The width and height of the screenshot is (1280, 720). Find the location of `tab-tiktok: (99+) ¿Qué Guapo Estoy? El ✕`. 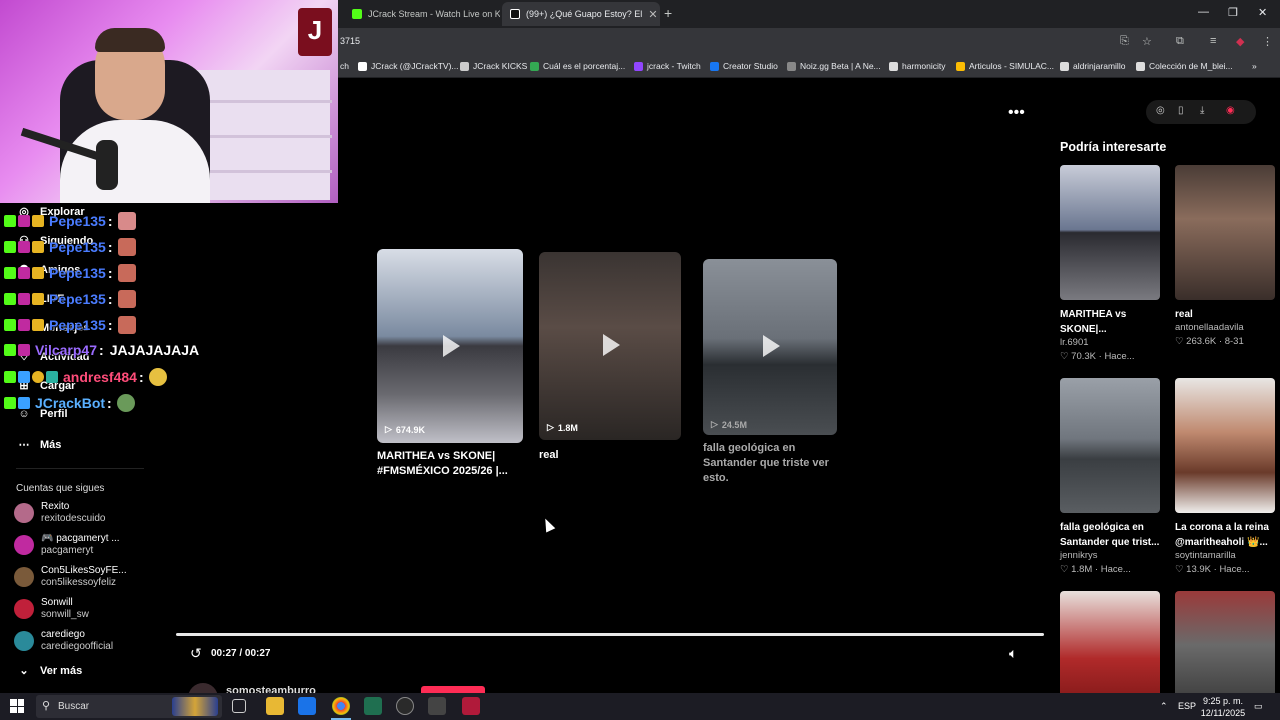

tab-tiktok: (99+) ¿Qué Guapo Estoy? El ✕ is located at coordinates (581, 14).